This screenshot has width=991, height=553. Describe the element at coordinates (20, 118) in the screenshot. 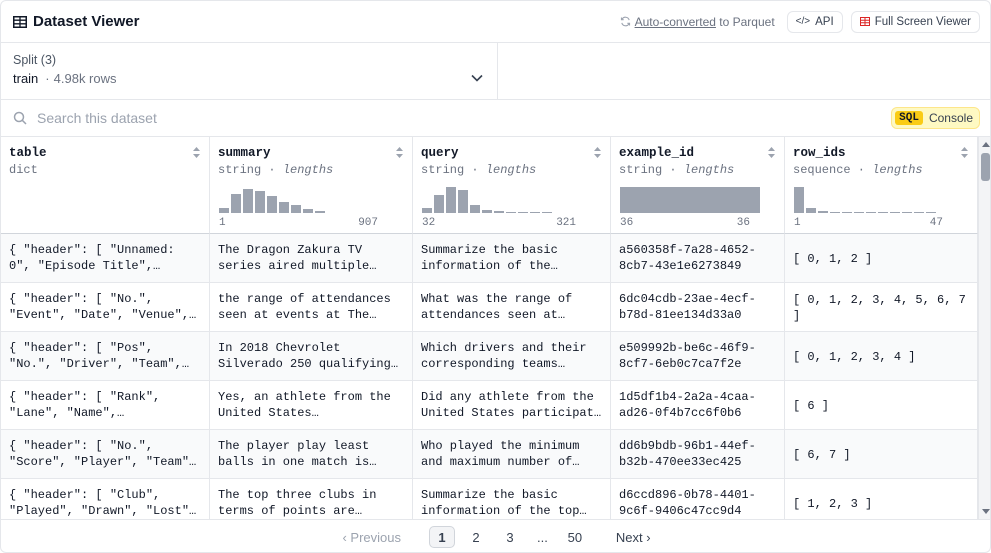

I see `search-icon` at that location.